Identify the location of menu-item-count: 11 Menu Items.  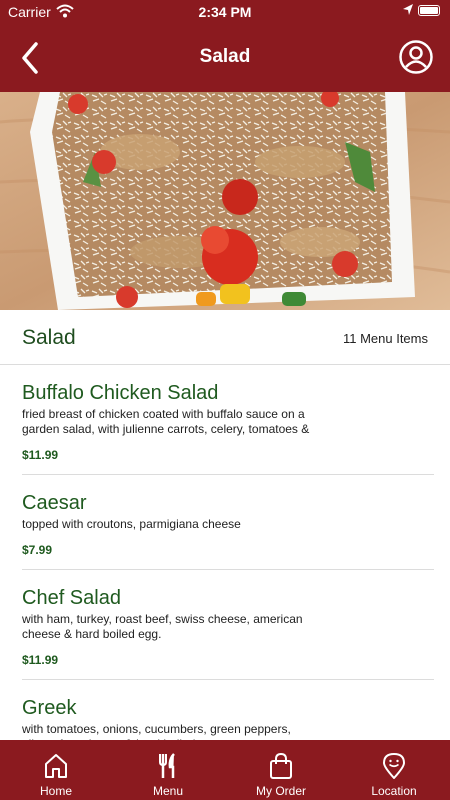
(385, 338).